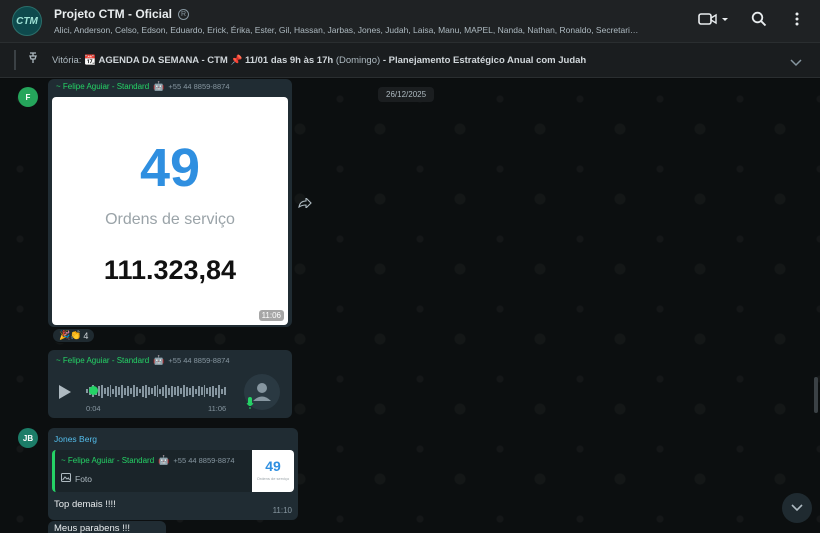 The height and width of the screenshot is (533, 820). What do you see at coordinates (75, 439) in the screenshot?
I see `message-sender: Jones Berg` at bounding box center [75, 439].